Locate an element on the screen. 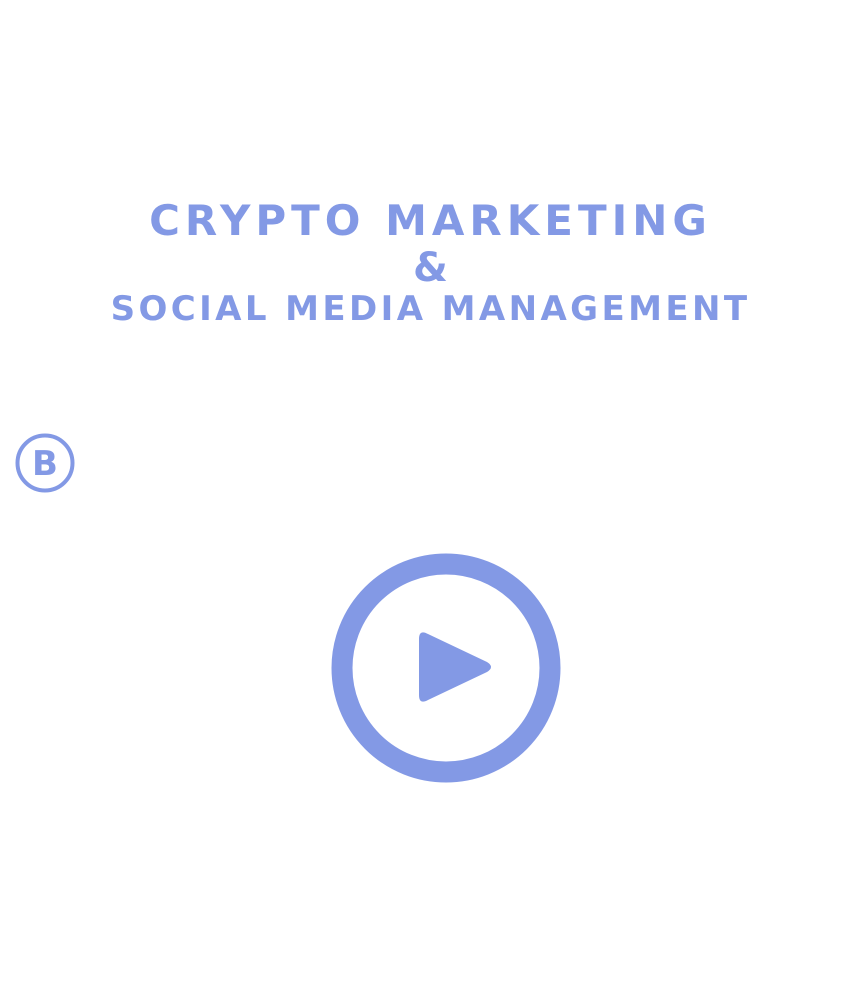  play-circle-icon is located at coordinates (446, 668).